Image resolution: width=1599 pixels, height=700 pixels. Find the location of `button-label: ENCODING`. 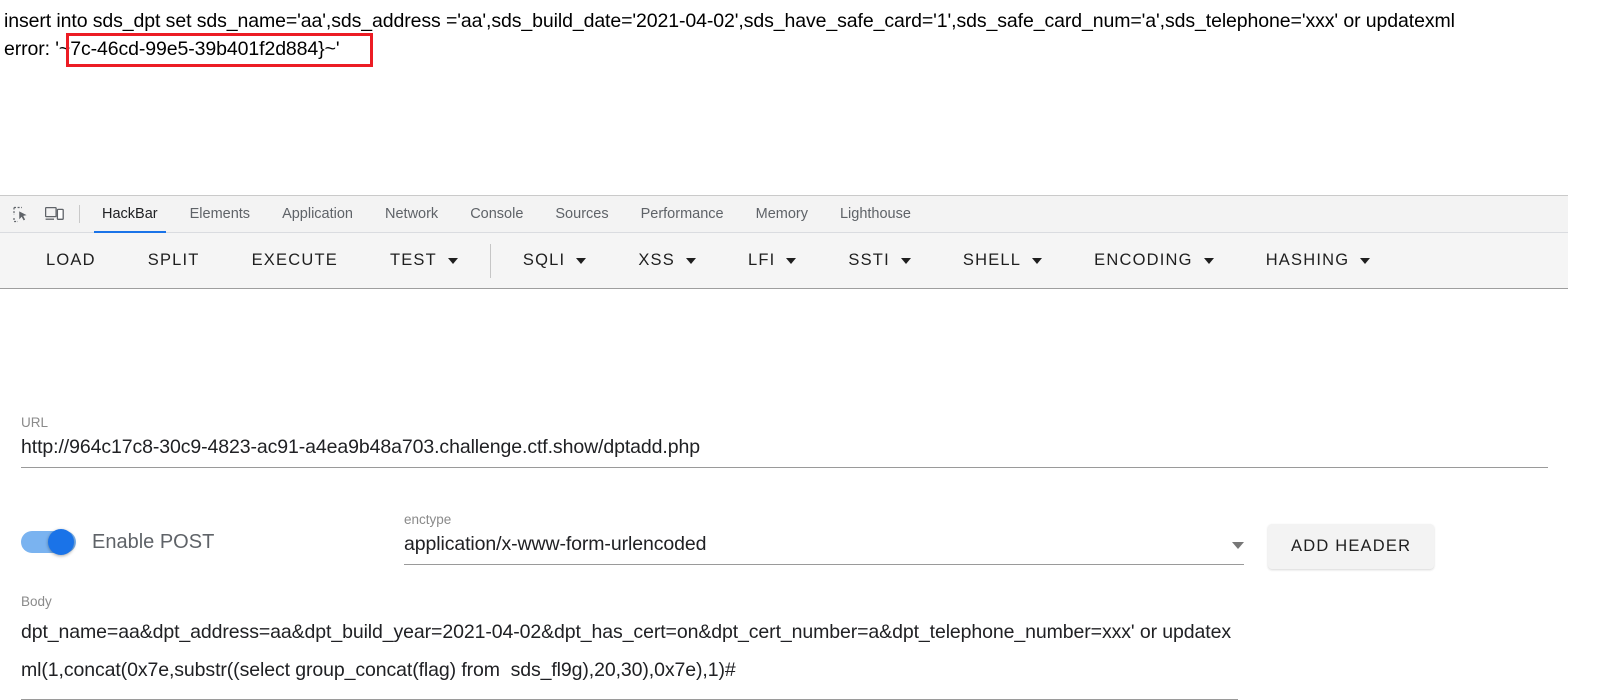

button-label: ENCODING is located at coordinates (1143, 260).